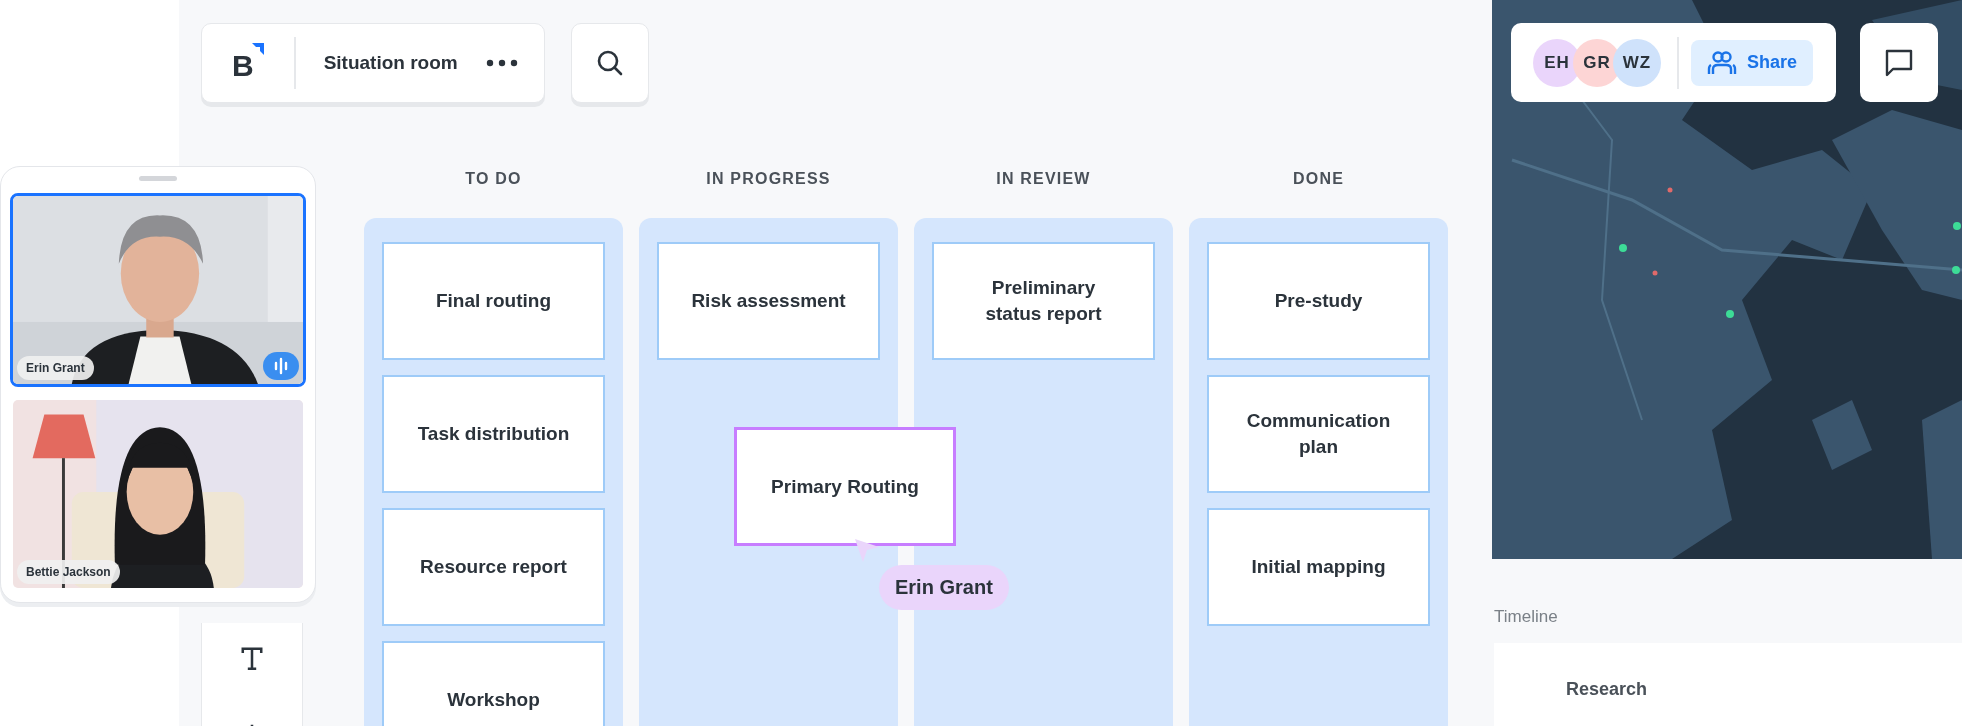 The width and height of the screenshot is (1962, 726). Describe the element at coordinates (845, 486) in the screenshot. I see `task-card: Primary Routing` at that location.